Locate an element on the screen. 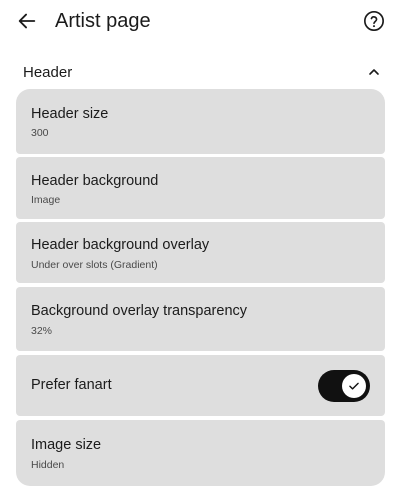  help-circle-icon is located at coordinates (374, 21).